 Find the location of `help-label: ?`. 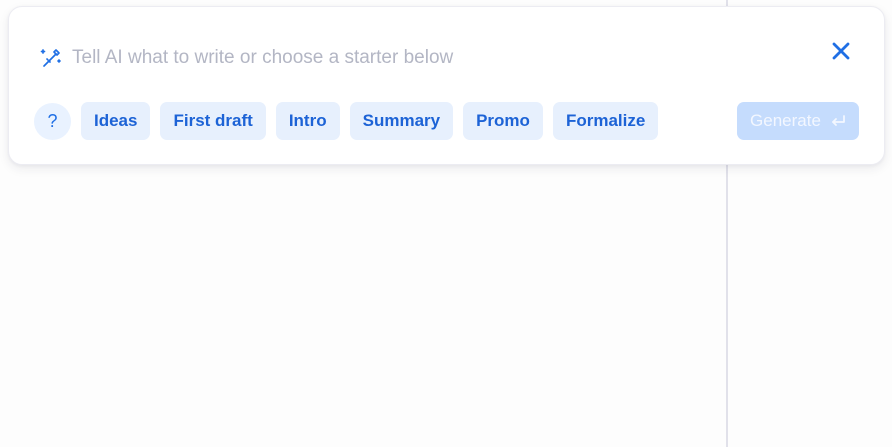

help-label: ? is located at coordinates (52, 120).